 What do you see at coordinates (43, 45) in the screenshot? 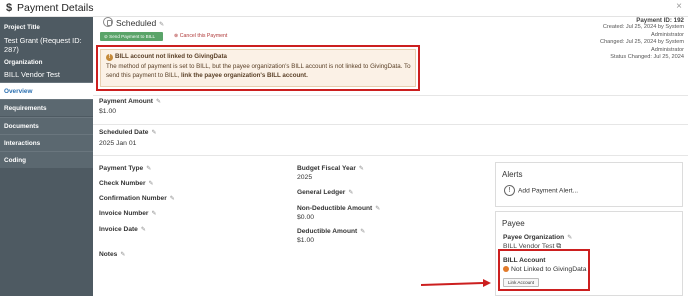
I see `project-title-value: Test Grant (Request ID: 287)` at bounding box center [43, 45].